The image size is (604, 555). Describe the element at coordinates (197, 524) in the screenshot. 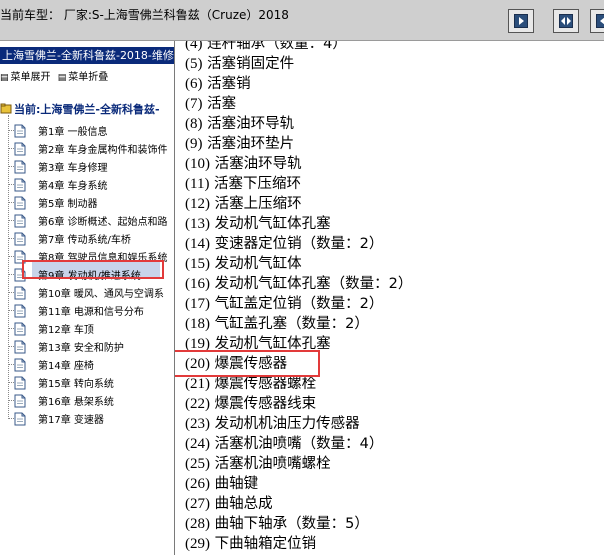

I see `part-number: (28)` at that location.